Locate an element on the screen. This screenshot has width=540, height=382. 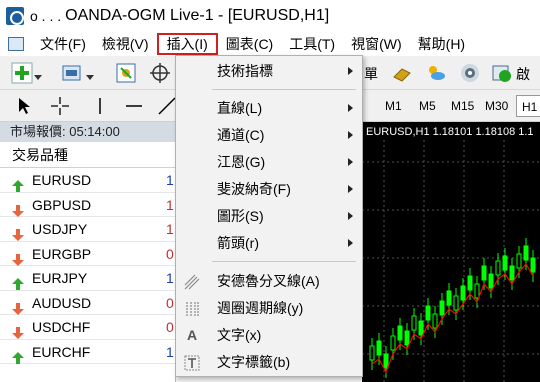
title-bar: o . . . OANDA-OGM Live-1 - [EURUSD,H1] is located at coordinates (270, 16).